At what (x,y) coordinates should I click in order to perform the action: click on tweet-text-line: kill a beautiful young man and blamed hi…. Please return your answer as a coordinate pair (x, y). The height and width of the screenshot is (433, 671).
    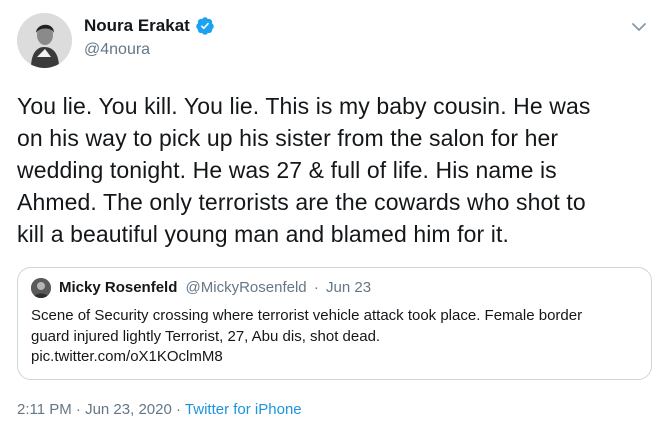
    Looking at the image, I should click on (263, 234).